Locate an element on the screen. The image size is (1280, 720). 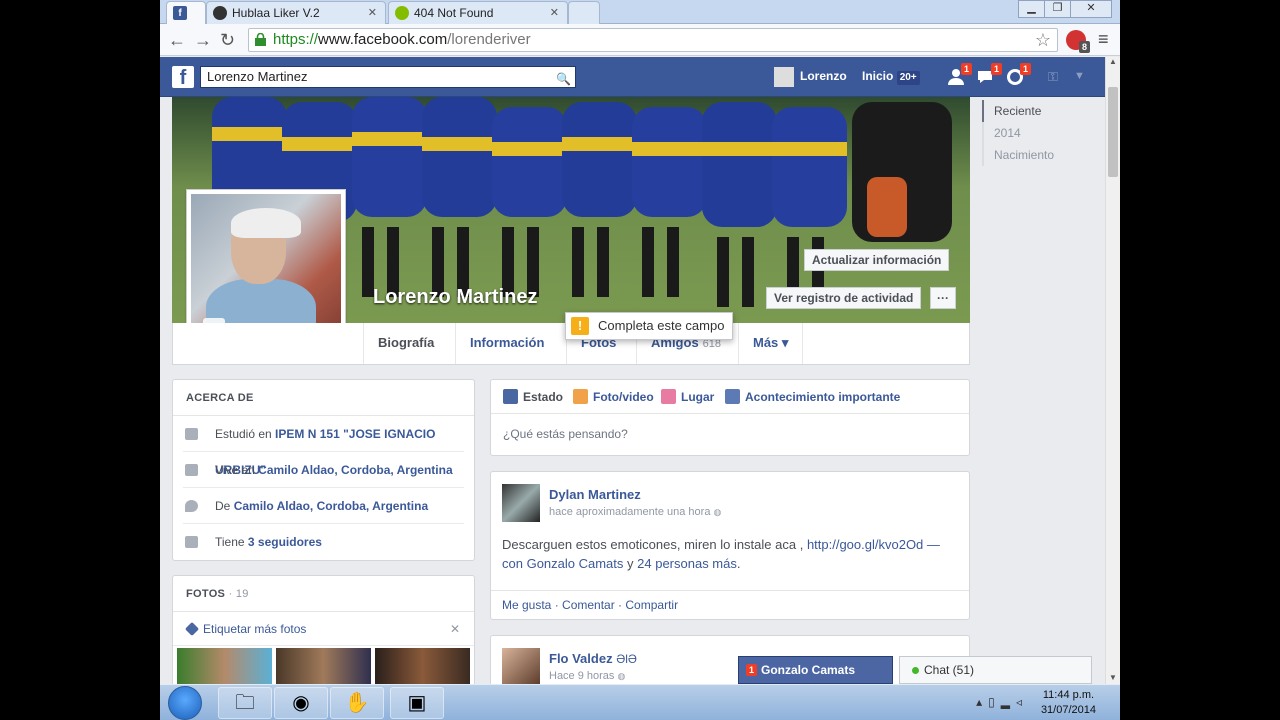
bookmark-star-icon: ☆ is located at coordinates (1043, 40).